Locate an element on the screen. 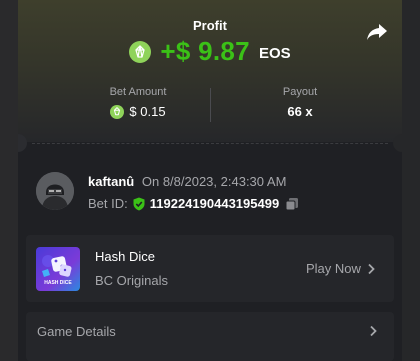  username: kaftanû is located at coordinates (111, 181).